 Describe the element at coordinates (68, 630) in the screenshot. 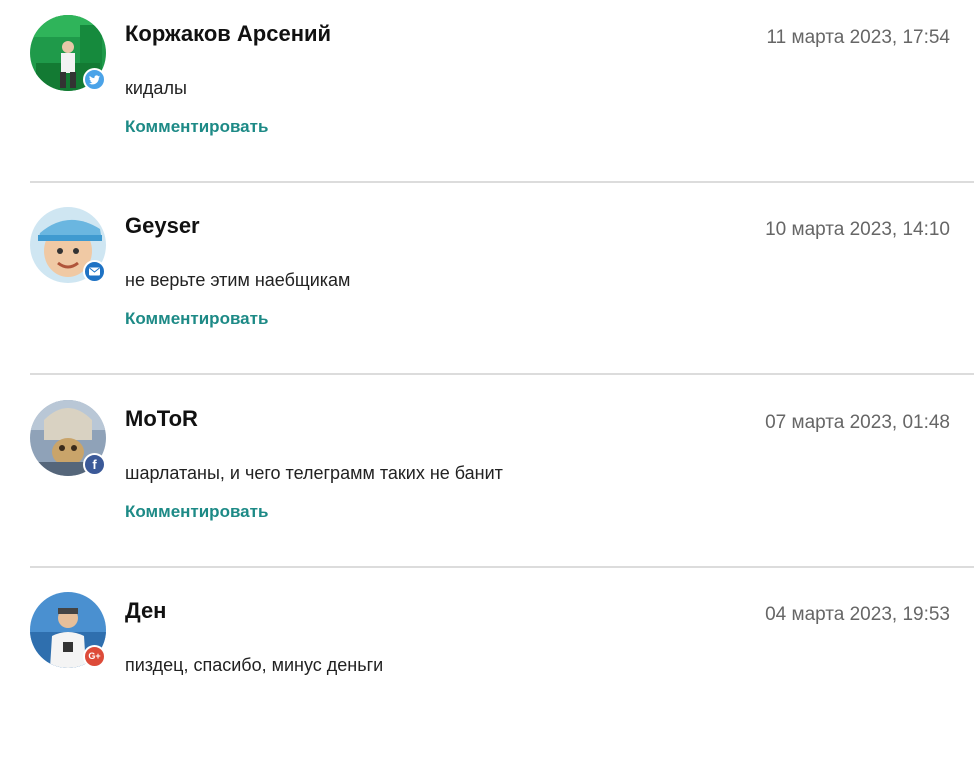

I see `avatar-container: G+` at that location.